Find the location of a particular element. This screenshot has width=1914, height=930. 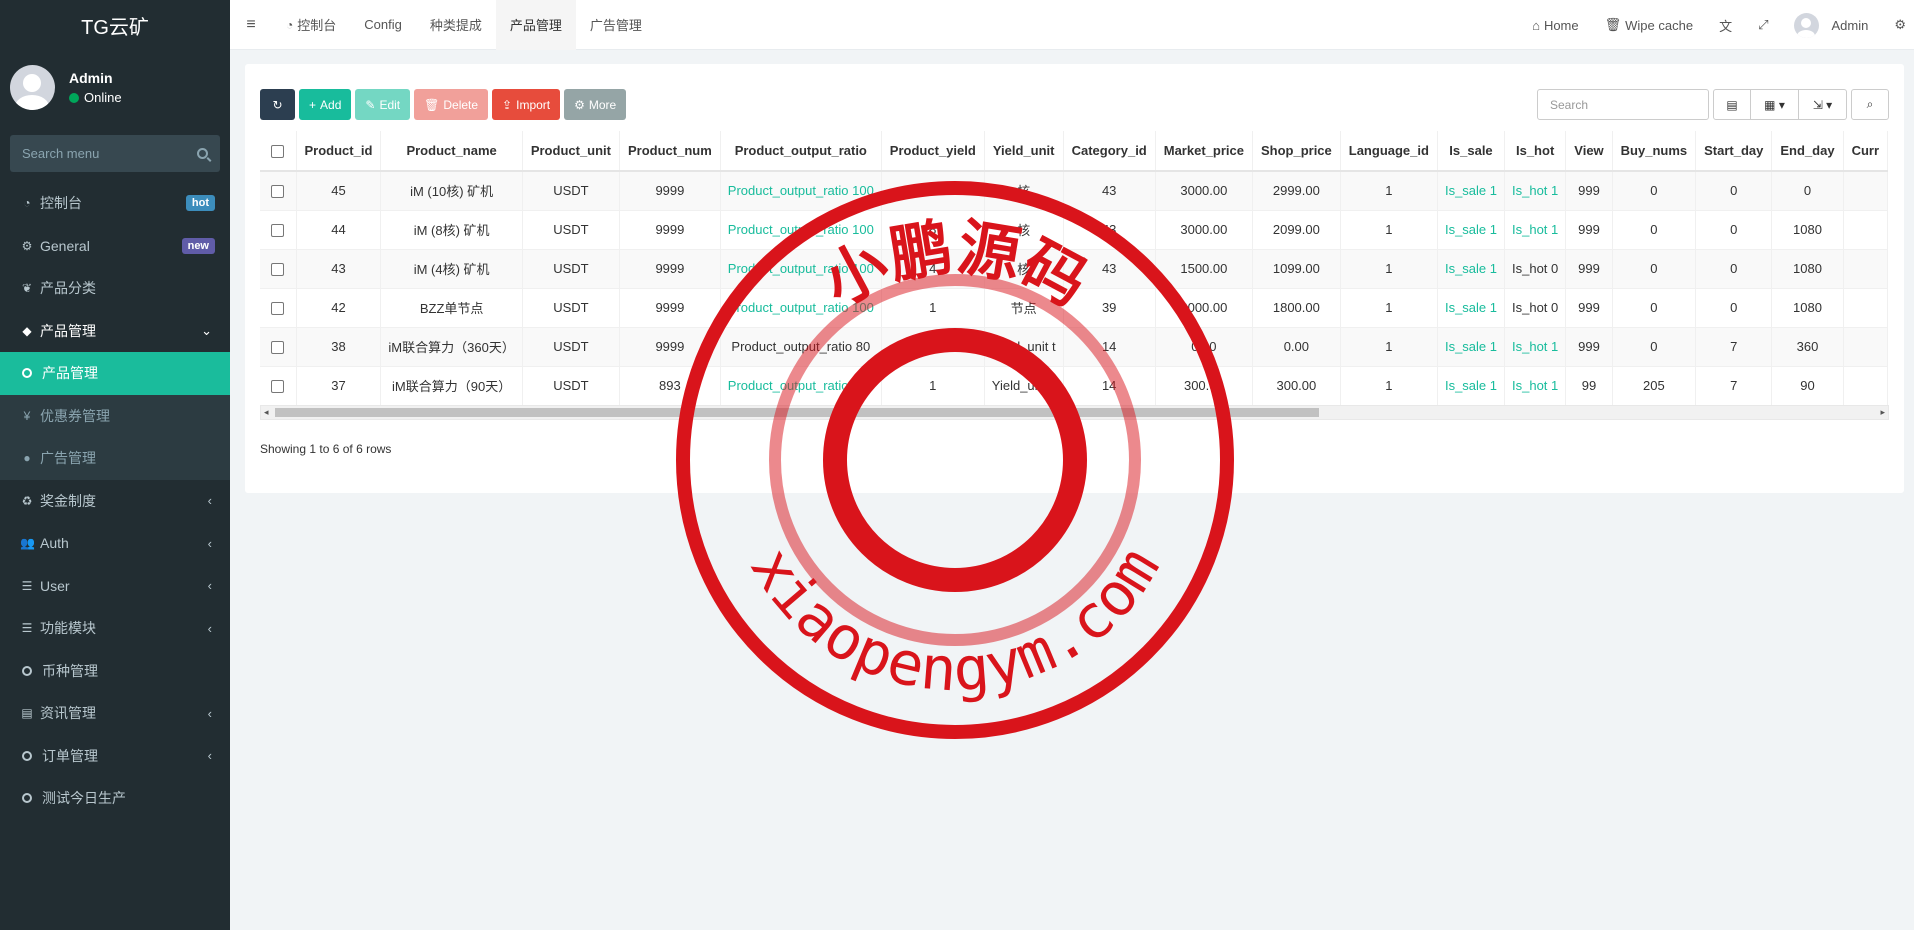

columns-button: ▦ ▾ is located at coordinates (1775, 104).